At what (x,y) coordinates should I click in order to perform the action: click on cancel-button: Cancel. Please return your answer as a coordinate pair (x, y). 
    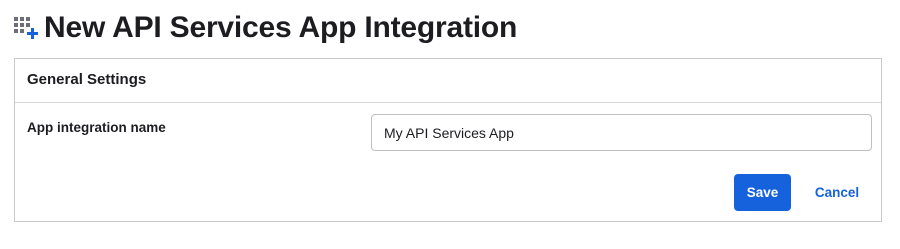
    Looking at the image, I should click on (837, 192).